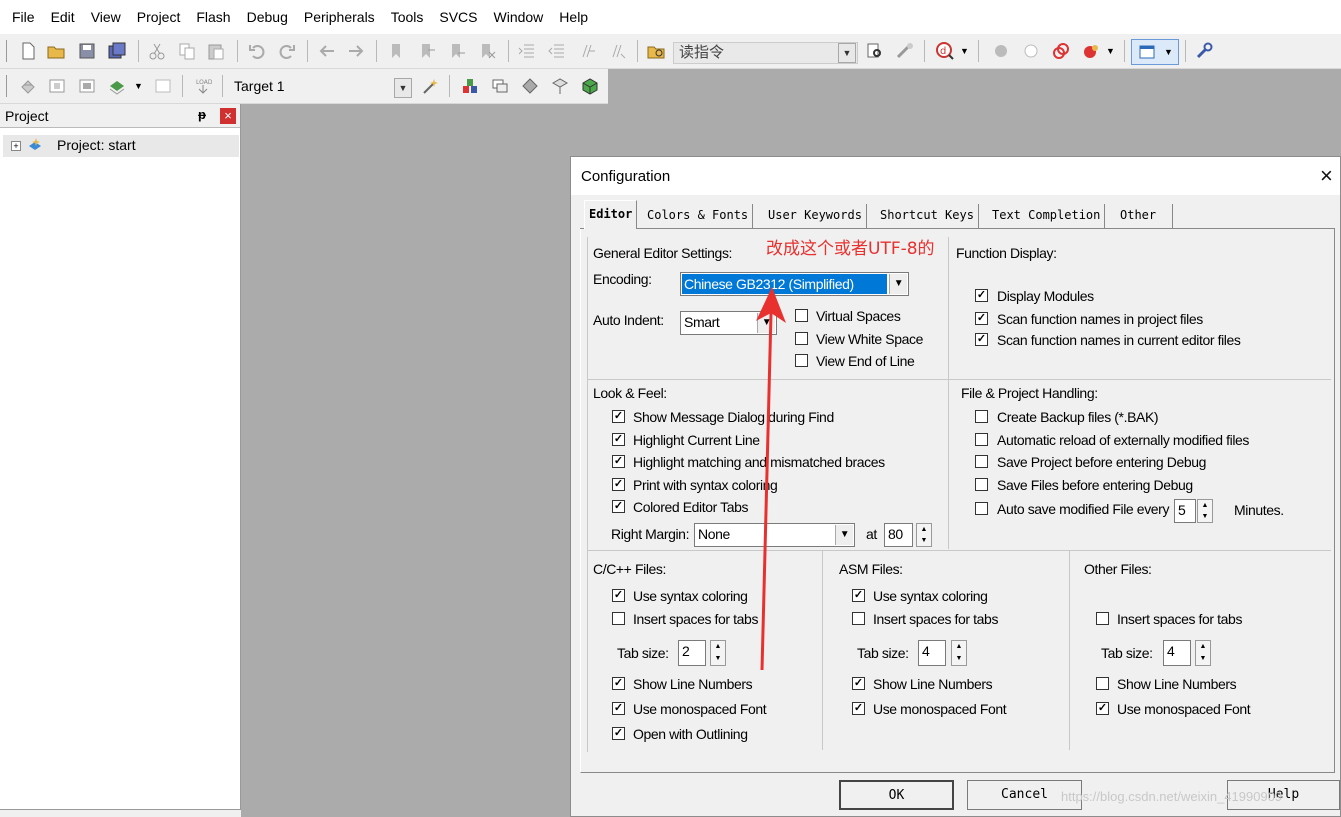 The image size is (1341, 817). I want to click on target-select-dropdown: ▼, so click(403, 88).